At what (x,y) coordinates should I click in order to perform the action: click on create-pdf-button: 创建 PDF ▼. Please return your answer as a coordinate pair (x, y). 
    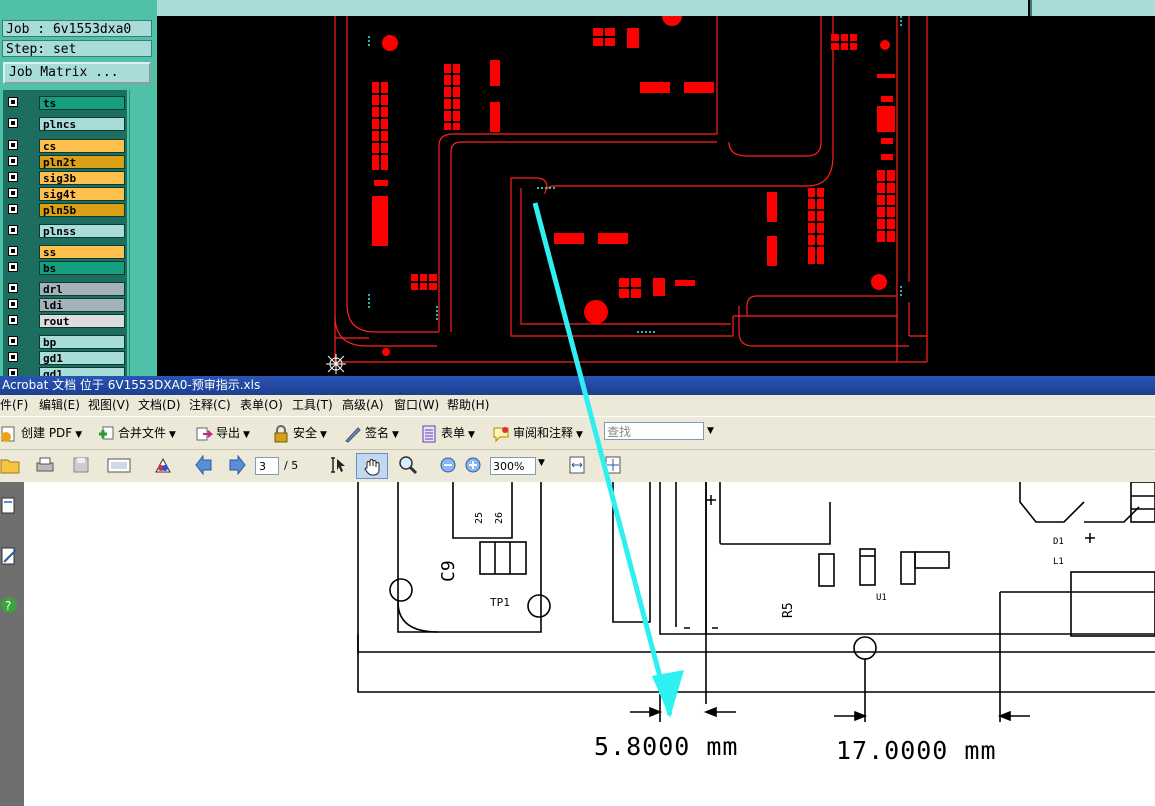
    Looking at the image, I should click on (41, 433).